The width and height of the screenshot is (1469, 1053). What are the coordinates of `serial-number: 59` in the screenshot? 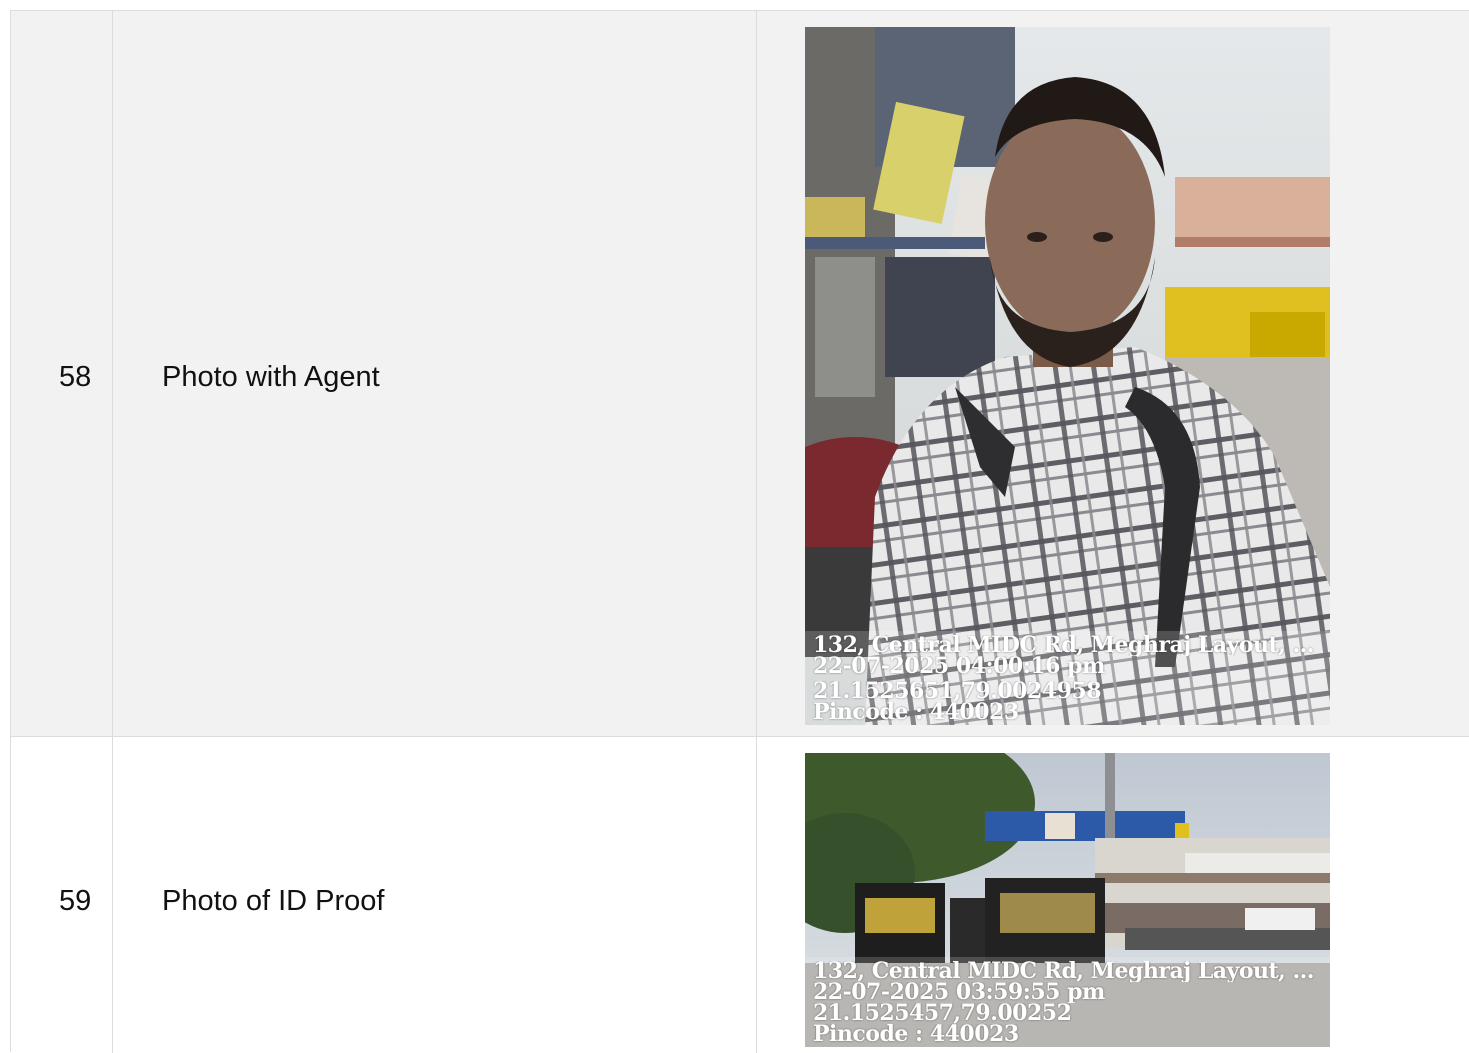 It's located at (75, 901).